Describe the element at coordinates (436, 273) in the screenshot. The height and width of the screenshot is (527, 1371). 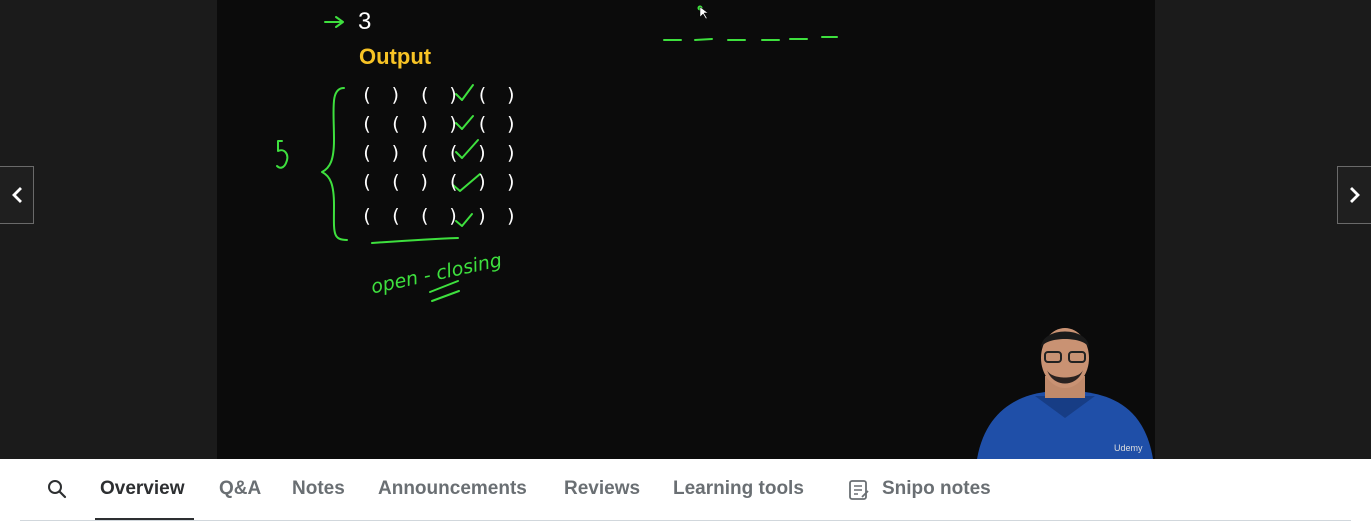
I see `handwritten-note: open - closing` at that location.